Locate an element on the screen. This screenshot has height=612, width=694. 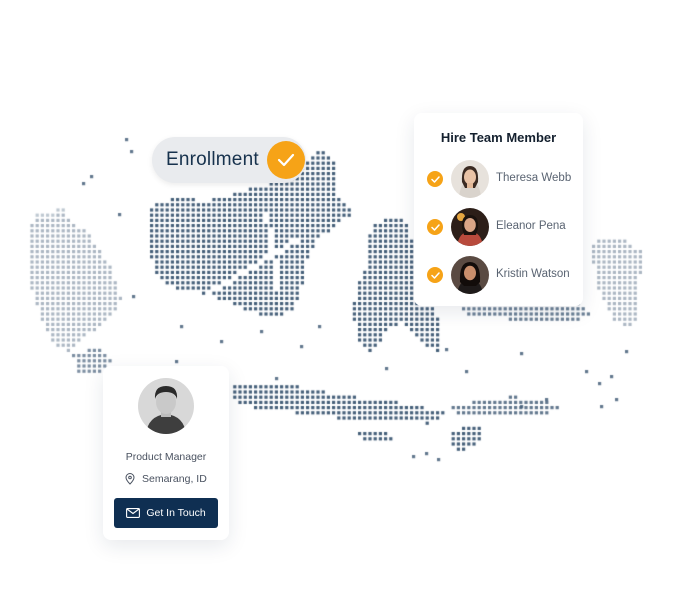
mail-icon is located at coordinates (133, 513).